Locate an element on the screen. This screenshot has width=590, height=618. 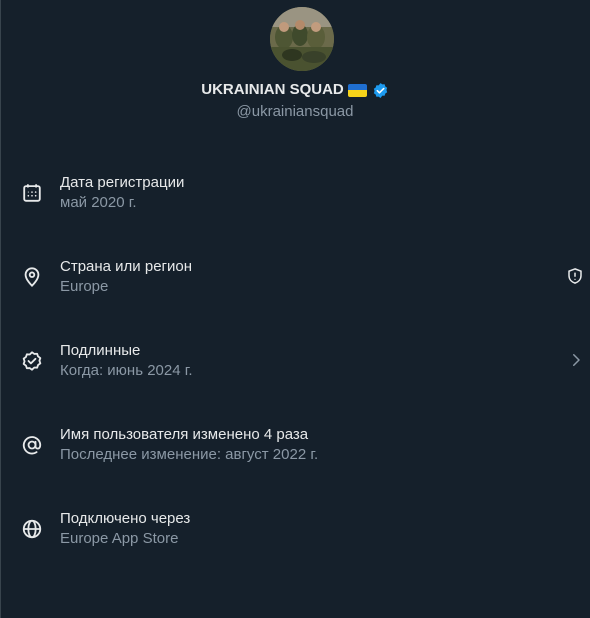
about-item-subtitle: Последнее изменение: август 2022 г. is located at coordinates (189, 454).